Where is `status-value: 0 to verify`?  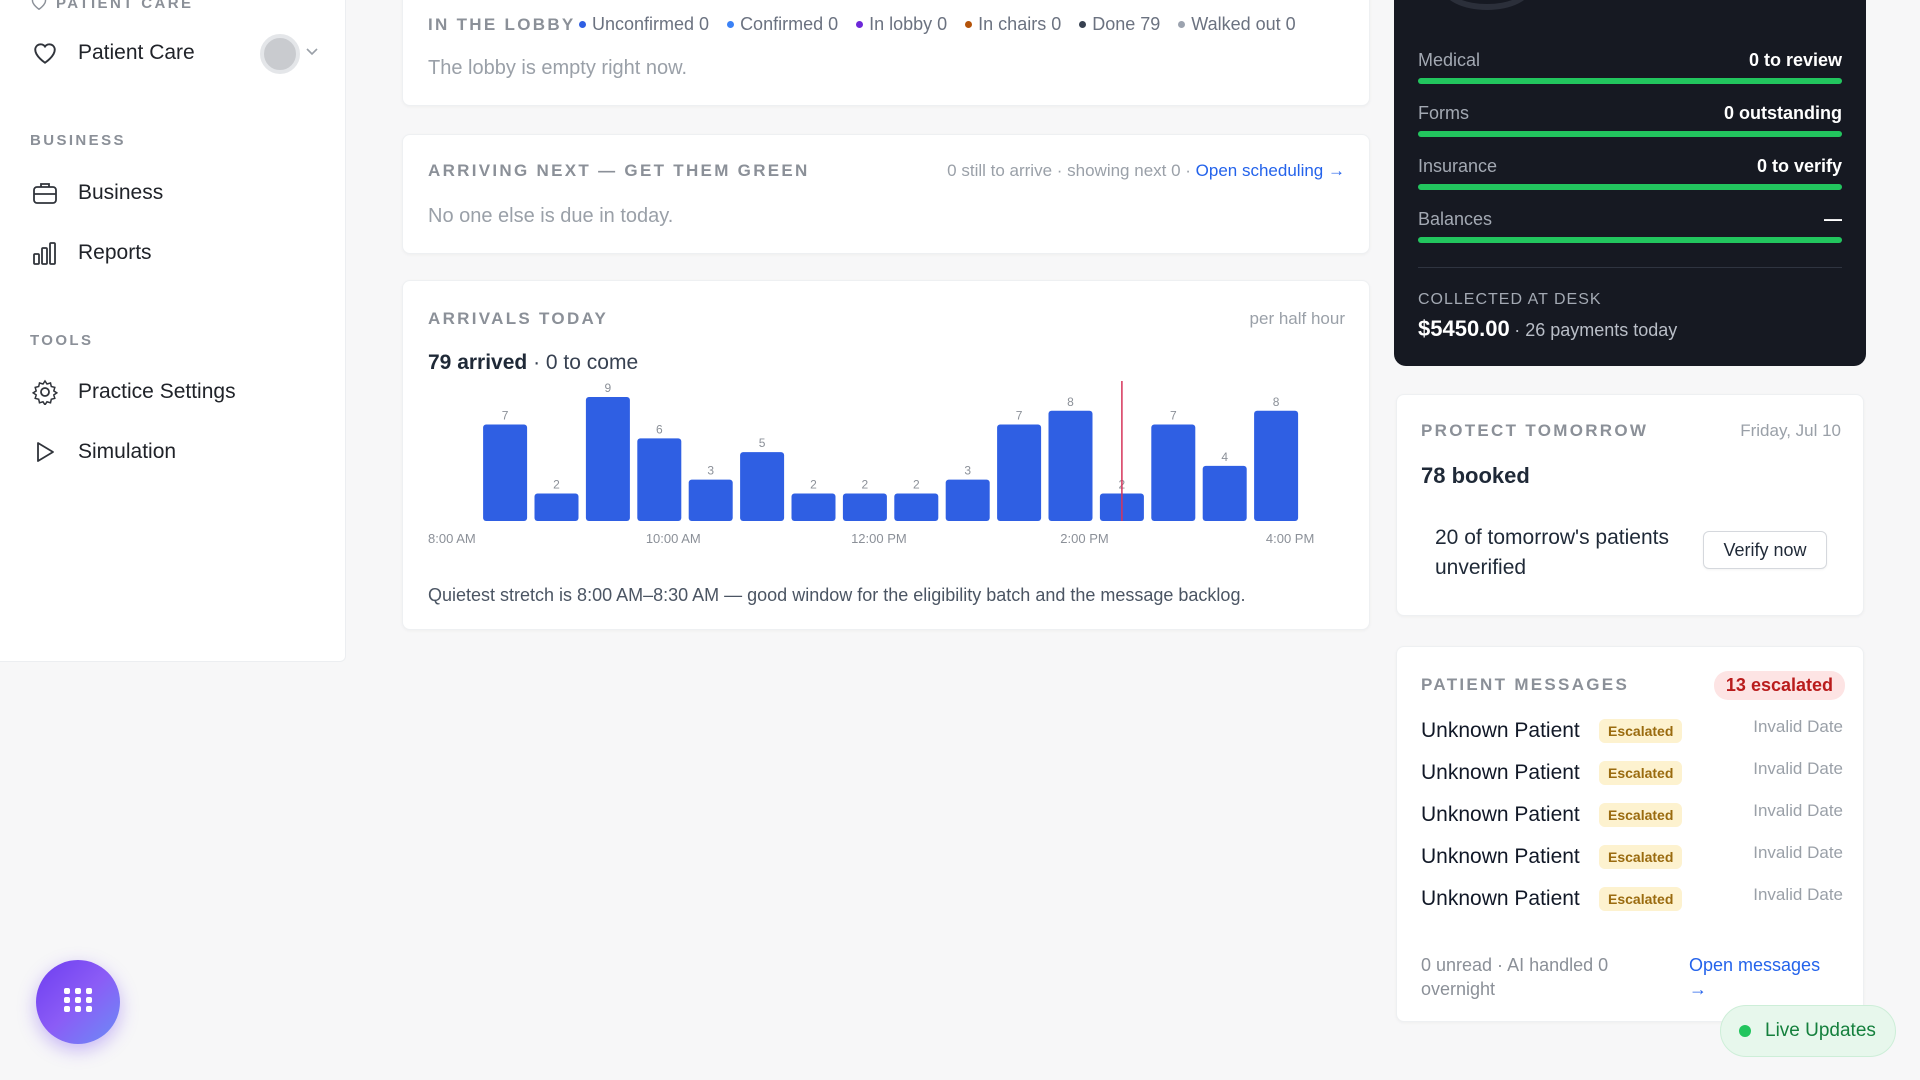
status-value: 0 to verify is located at coordinates (1799, 166).